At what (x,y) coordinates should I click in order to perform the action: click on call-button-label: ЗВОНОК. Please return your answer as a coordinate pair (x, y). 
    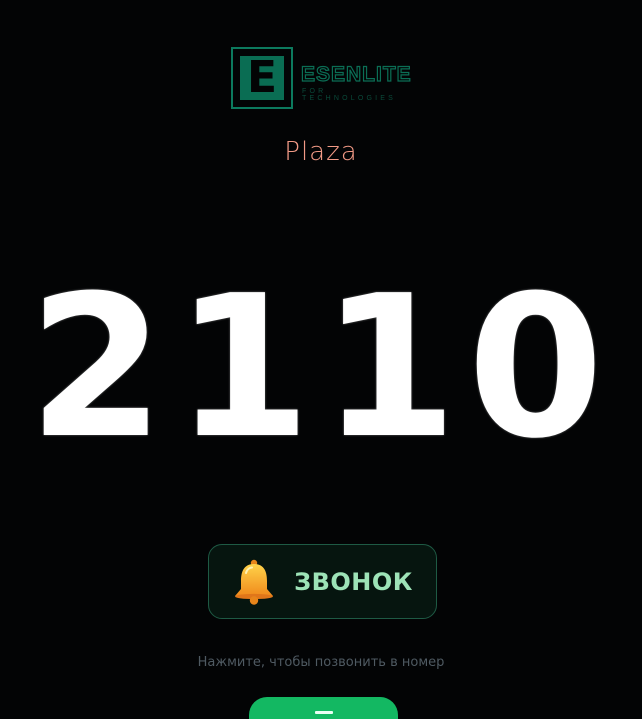
    Looking at the image, I should click on (353, 581).